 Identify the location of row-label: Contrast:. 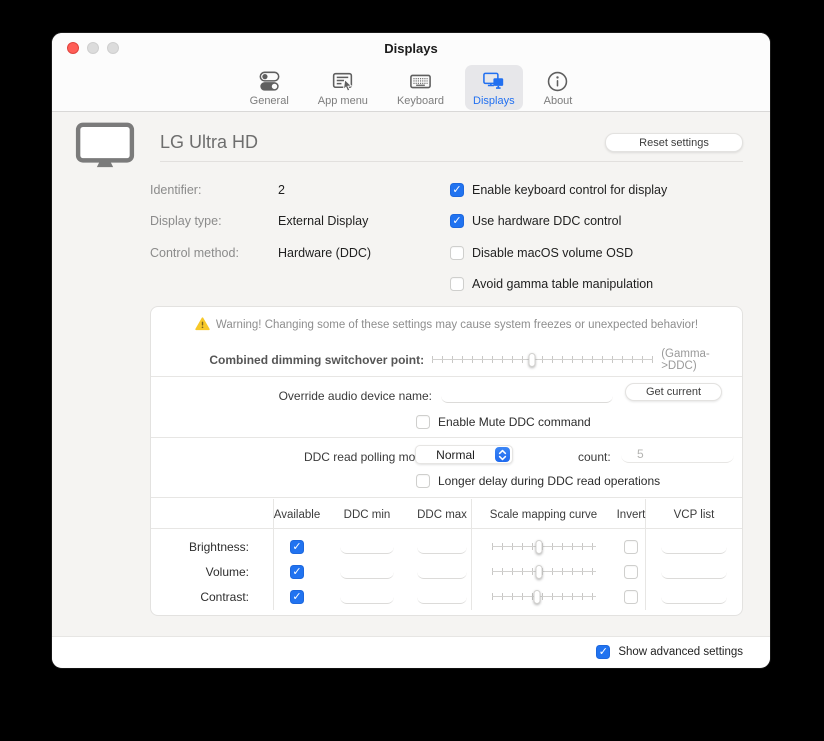
(224, 596).